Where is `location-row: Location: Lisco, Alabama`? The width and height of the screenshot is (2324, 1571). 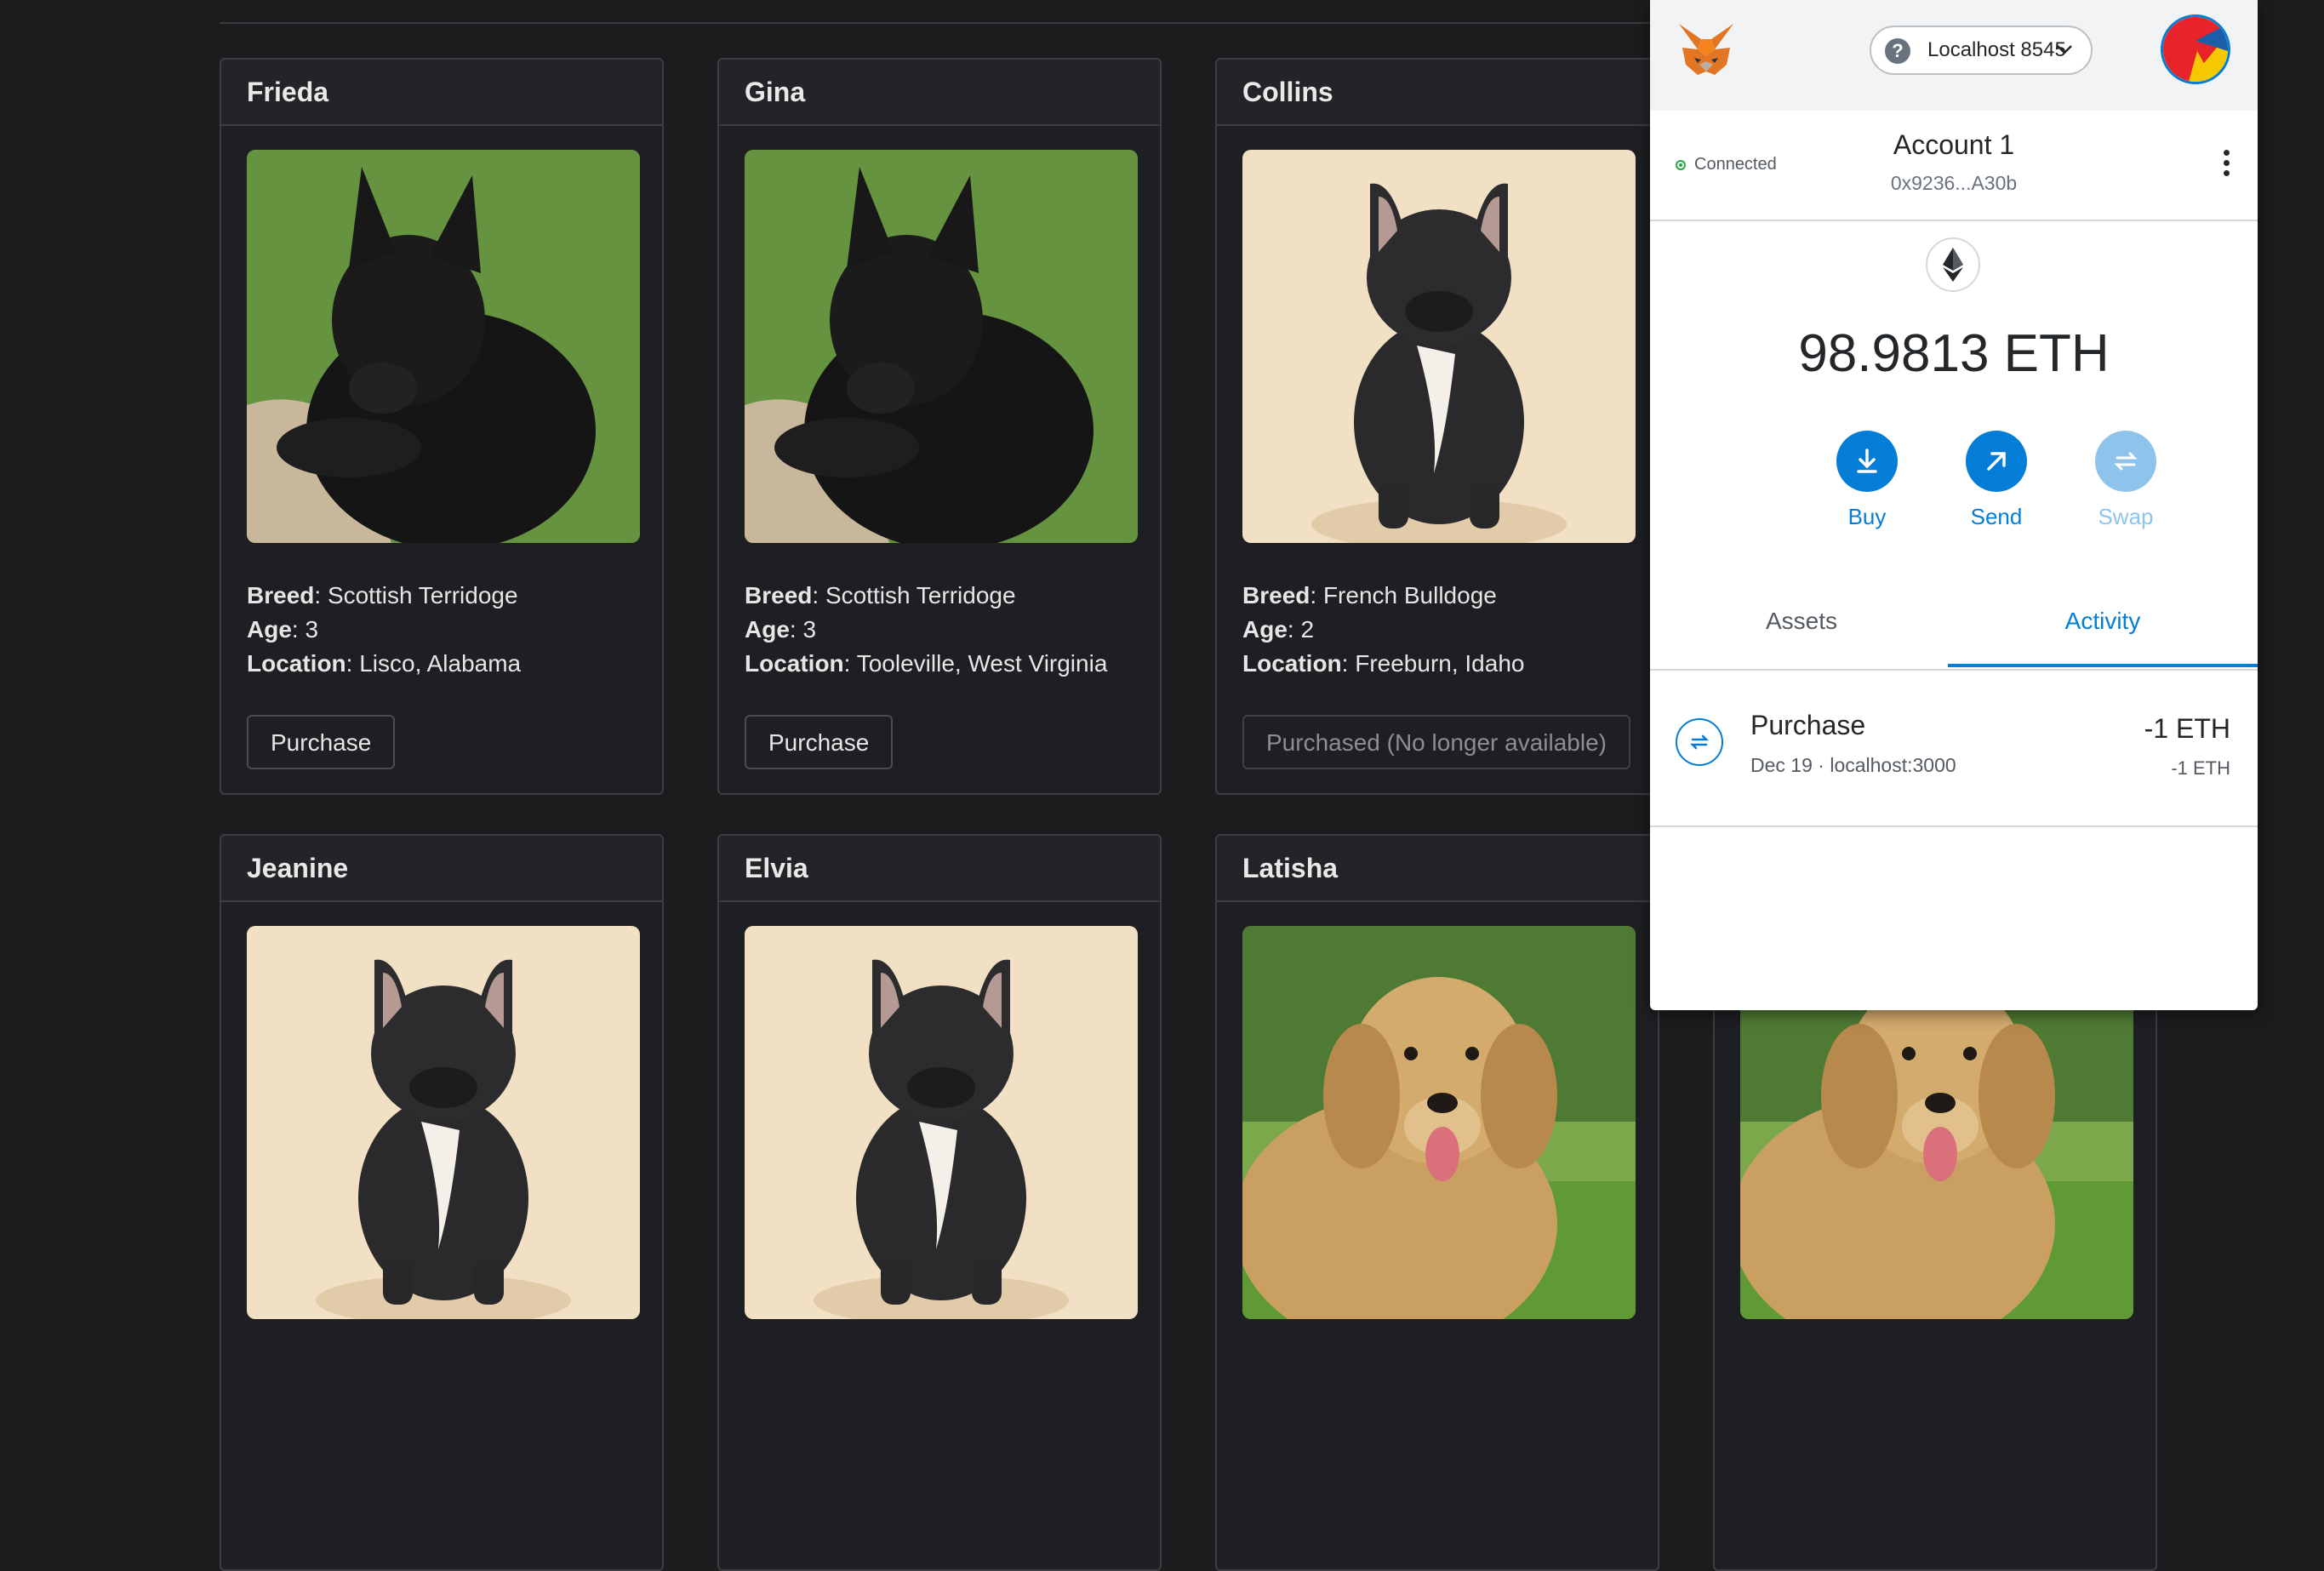
location-row: Location: Lisco, Alabama is located at coordinates (385, 663).